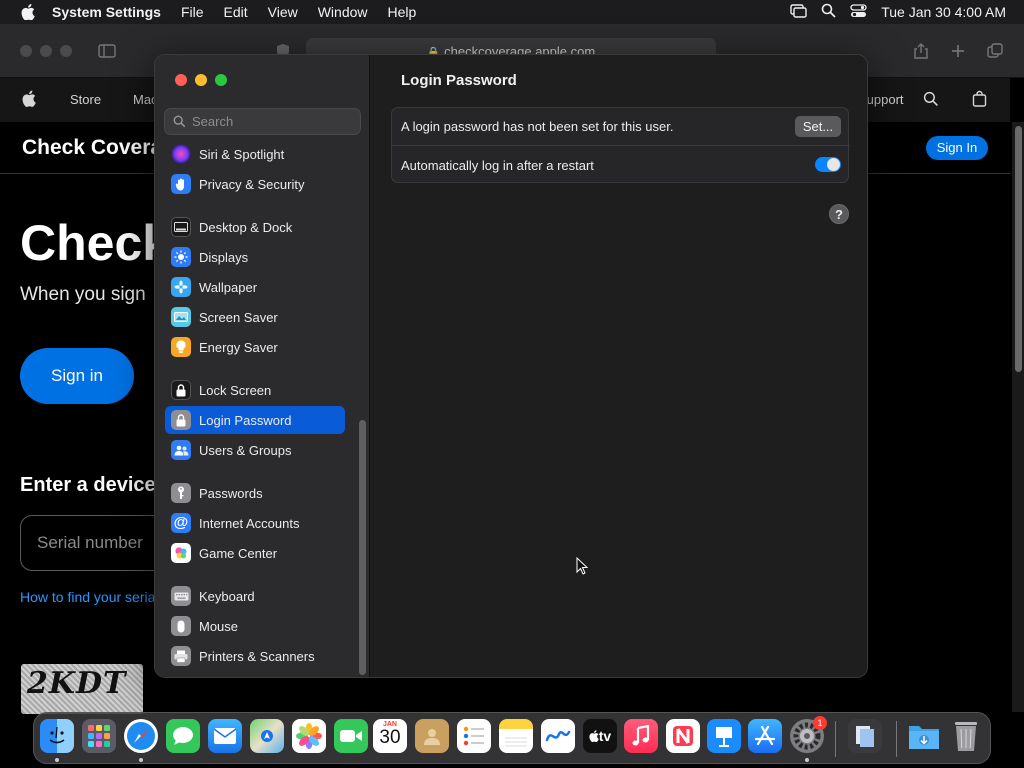 This screenshot has height=768, width=1024. Describe the element at coordinates (28, 12) in the screenshot. I see `apple-menu-icon` at that location.